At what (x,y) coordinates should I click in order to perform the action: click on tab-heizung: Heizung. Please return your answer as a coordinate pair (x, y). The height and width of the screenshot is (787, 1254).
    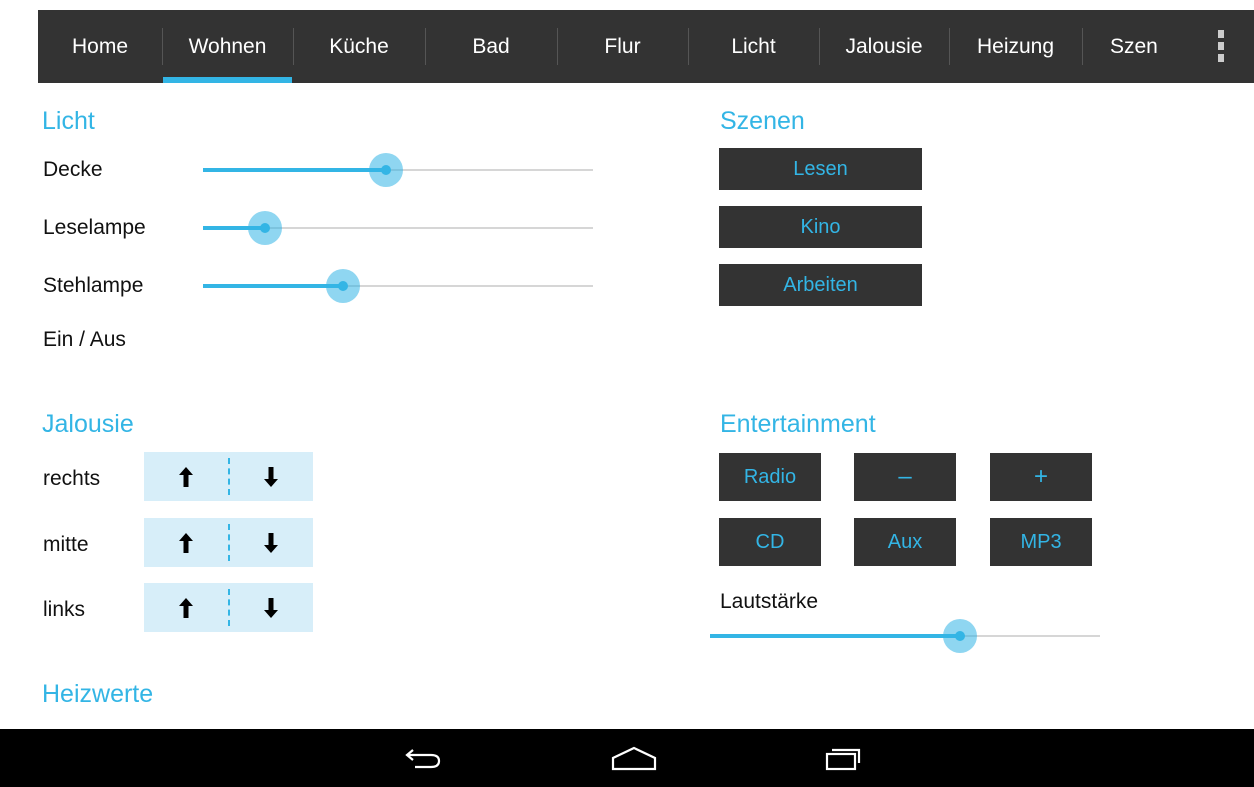
    Looking at the image, I should click on (1015, 46).